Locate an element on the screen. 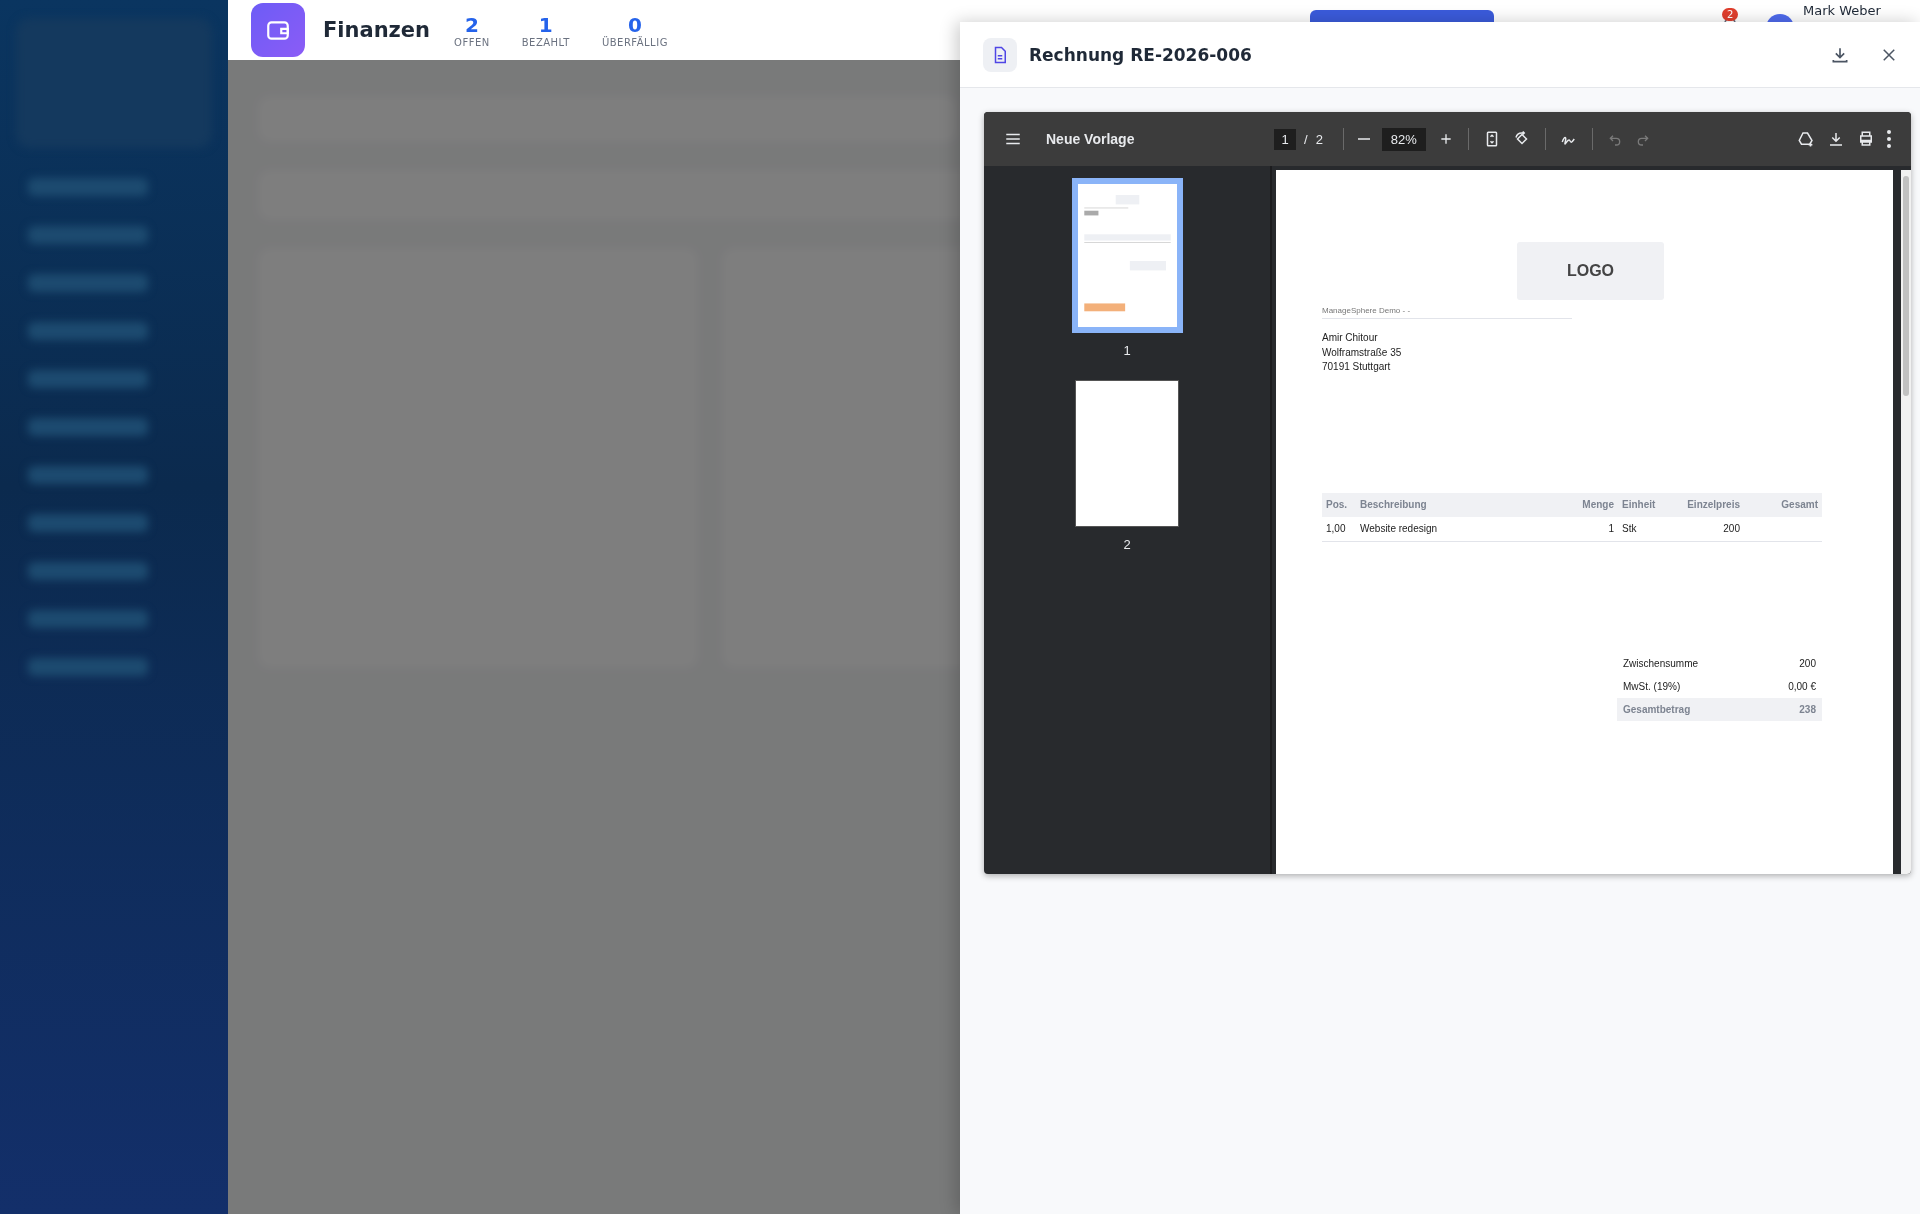 This screenshot has width=1920, height=1214. table-cell-text: Stk is located at coordinates (1629, 528).